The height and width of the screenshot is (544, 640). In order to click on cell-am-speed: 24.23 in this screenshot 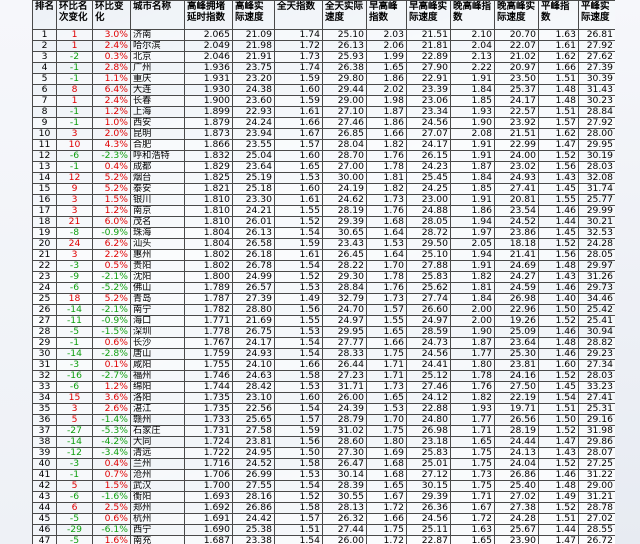, I will do `click(428, 167)`.